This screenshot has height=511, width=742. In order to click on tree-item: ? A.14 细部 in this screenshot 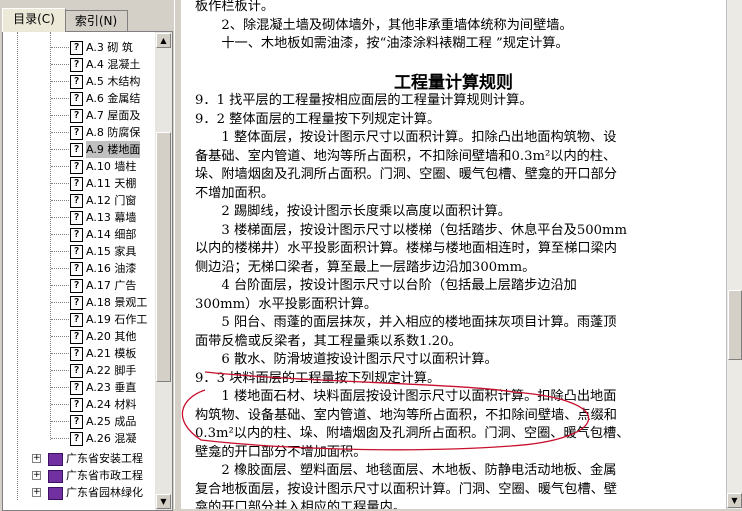, I will do `click(78, 234)`.